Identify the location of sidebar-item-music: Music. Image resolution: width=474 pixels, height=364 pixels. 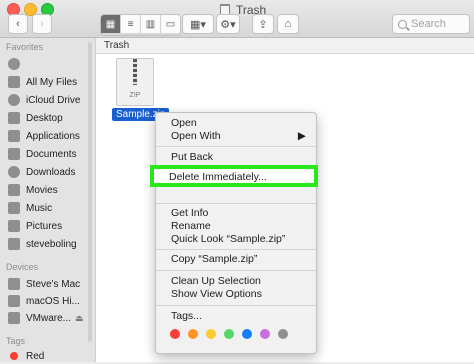
(30, 208).